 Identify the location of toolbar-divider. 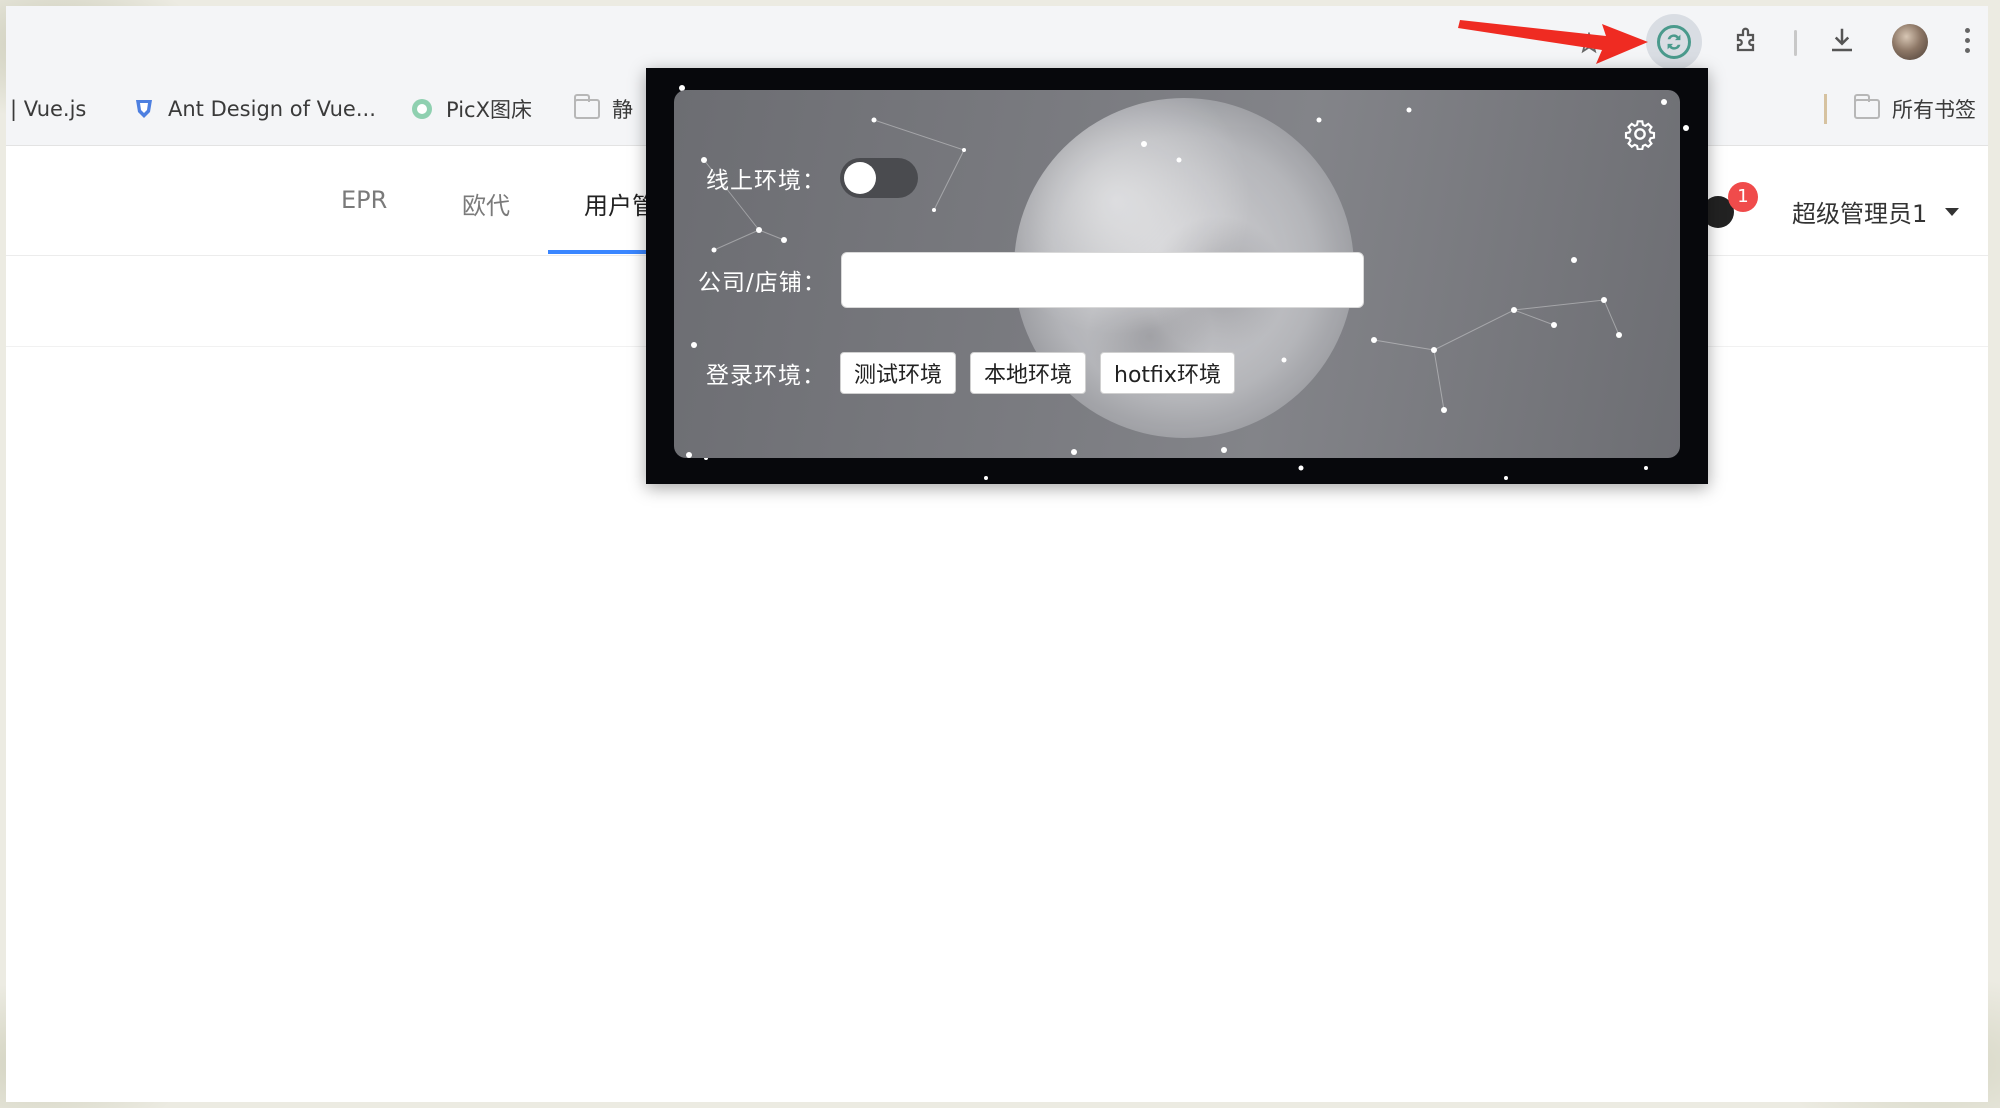
(1795, 43).